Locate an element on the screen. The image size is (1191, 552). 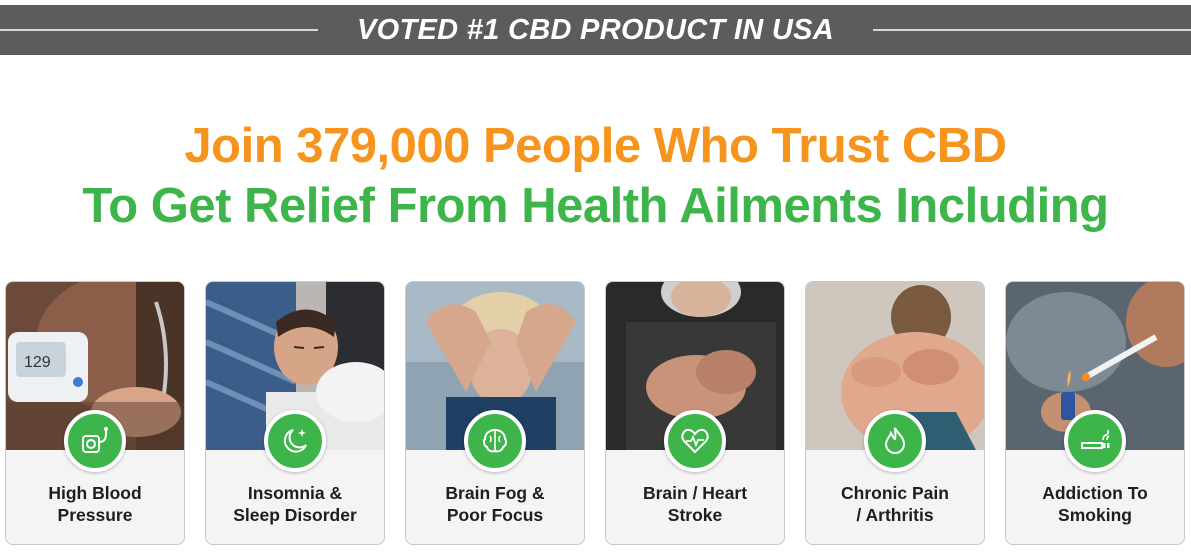
heart-pulse-icon is located at coordinates (695, 441).